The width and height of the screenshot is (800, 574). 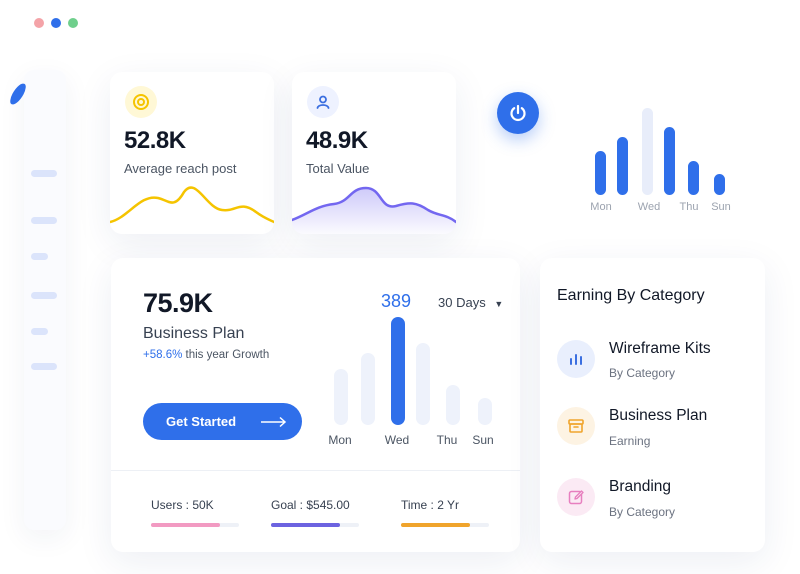 What do you see at coordinates (201, 421) in the screenshot?
I see `get-started-label: Get Started` at bounding box center [201, 421].